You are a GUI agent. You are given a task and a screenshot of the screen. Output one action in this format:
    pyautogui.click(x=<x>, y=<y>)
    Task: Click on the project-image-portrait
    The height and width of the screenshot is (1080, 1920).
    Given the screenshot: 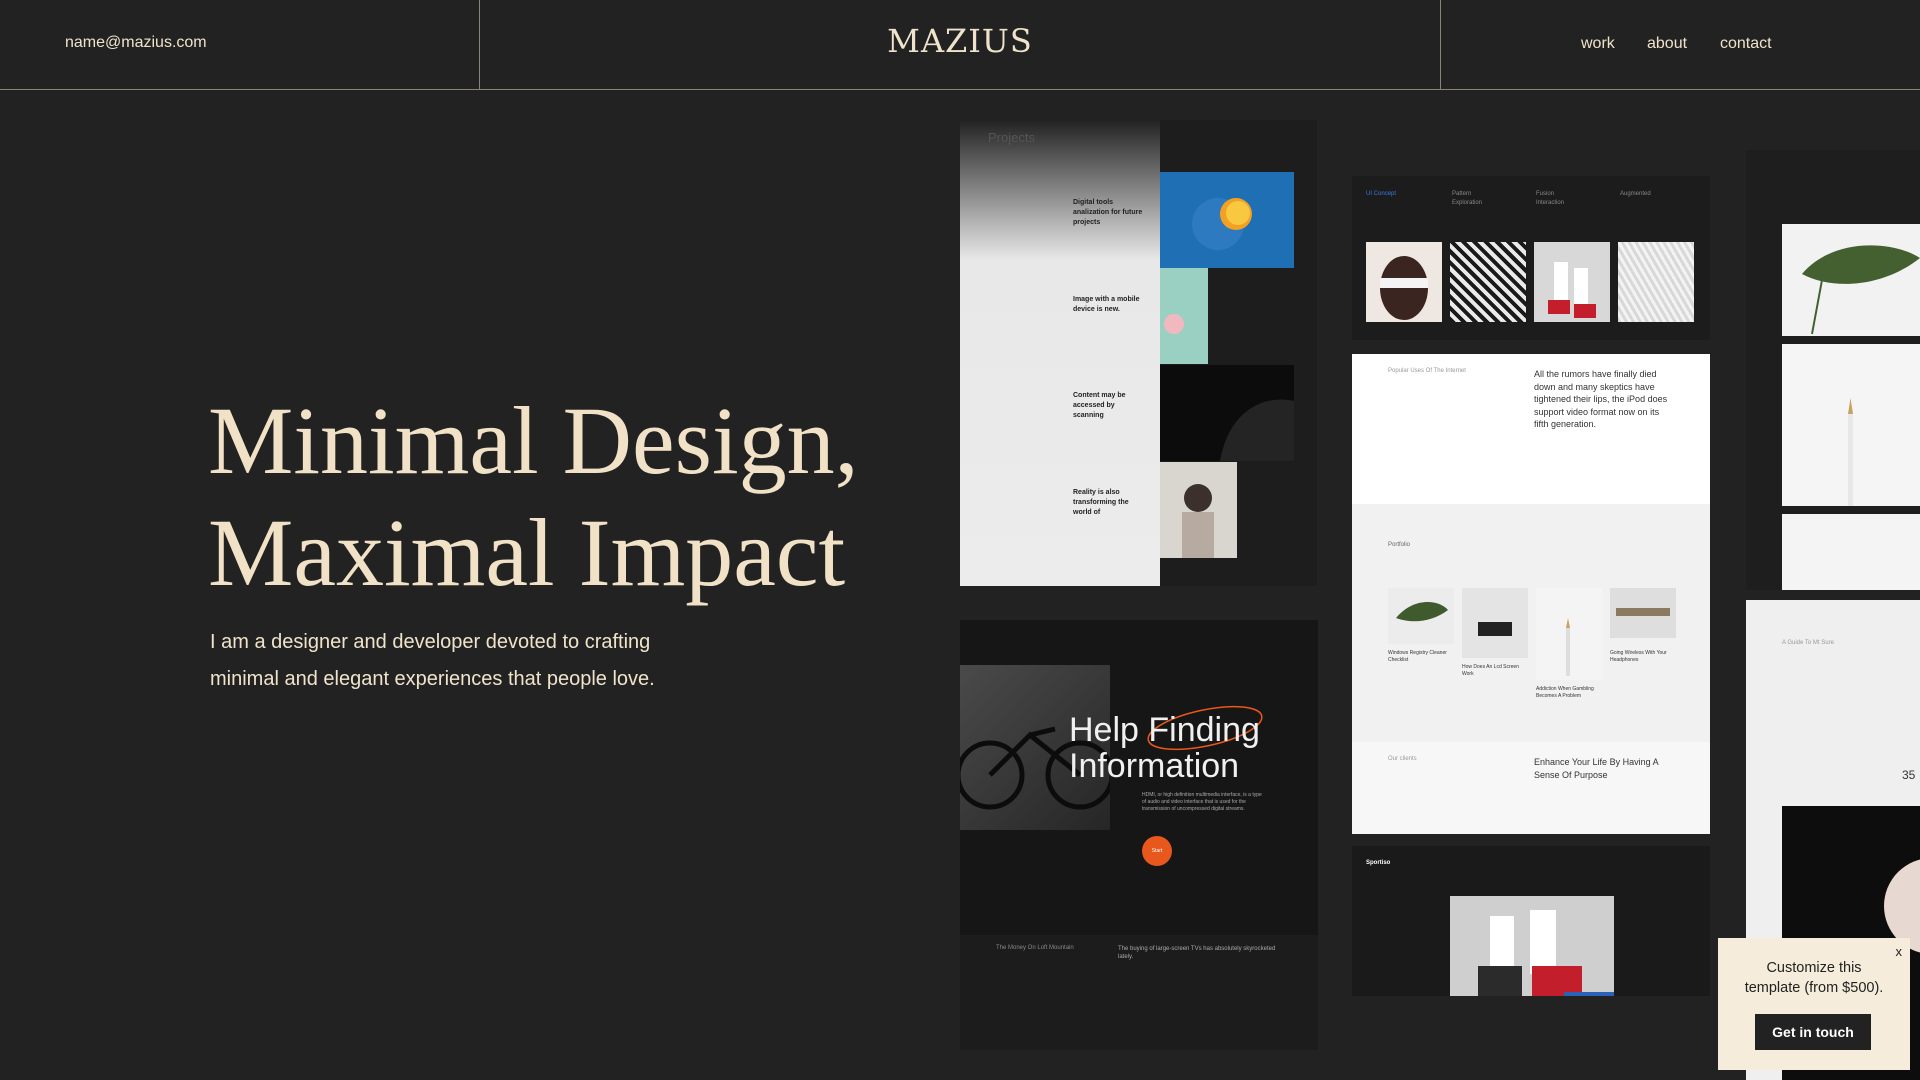 What is the action you would take?
    pyautogui.click(x=1198, y=510)
    